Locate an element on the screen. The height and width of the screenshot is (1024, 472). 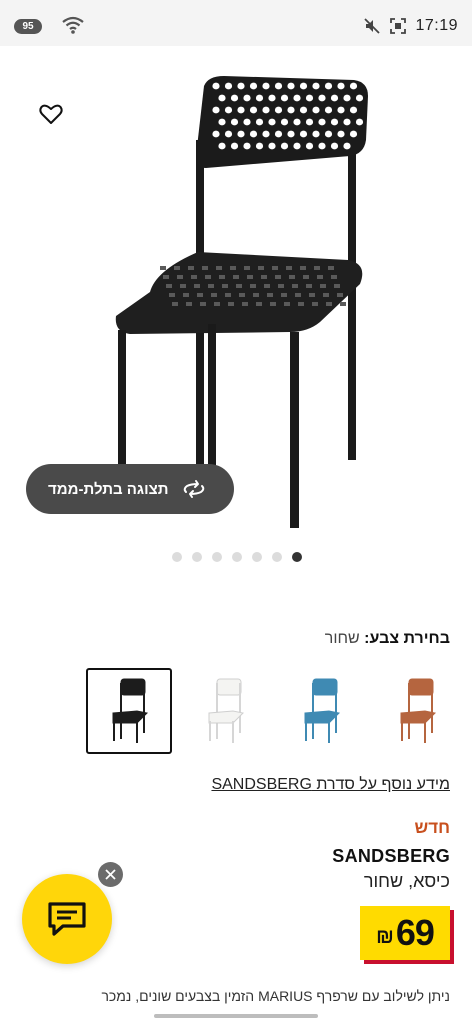
mute-icon is located at coordinates (372, 26).